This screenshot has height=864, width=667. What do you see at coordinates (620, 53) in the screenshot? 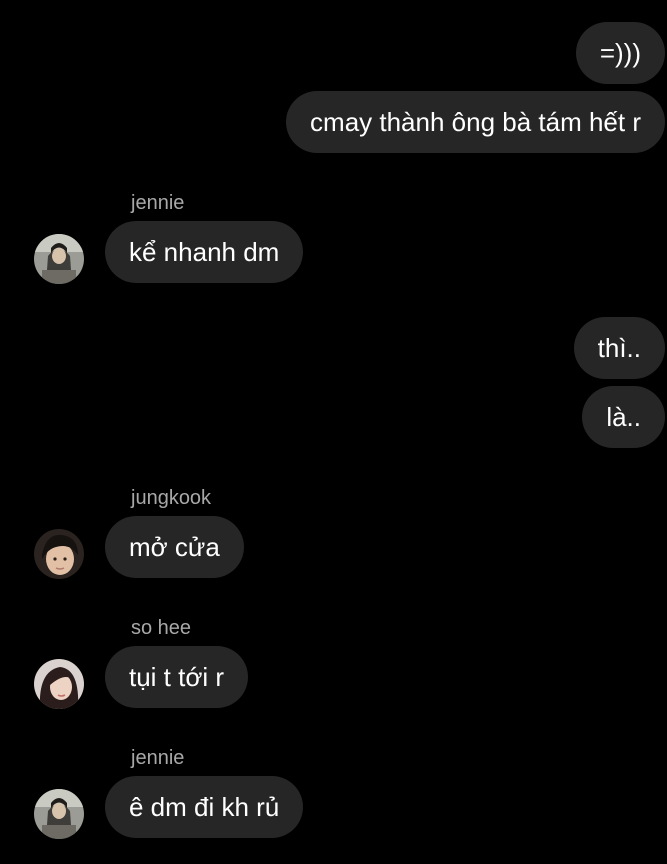
I see `message-bubble-outgoing: =)))` at bounding box center [620, 53].